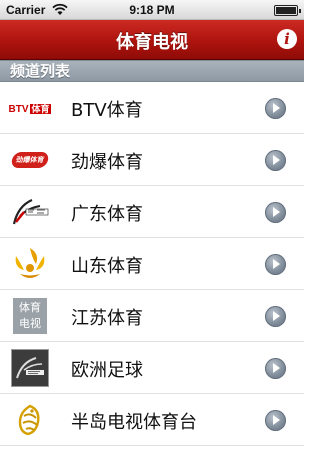 The image size is (320, 456). What do you see at coordinates (30, 212) in the screenshot?
I see `guangdong-logo-icon` at bounding box center [30, 212].